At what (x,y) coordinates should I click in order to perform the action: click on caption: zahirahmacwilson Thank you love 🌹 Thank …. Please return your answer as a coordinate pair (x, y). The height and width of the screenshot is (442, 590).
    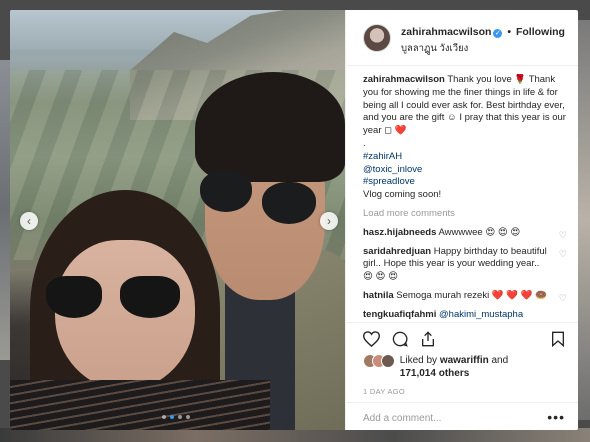
    Looking at the image, I should click on (466, 138).